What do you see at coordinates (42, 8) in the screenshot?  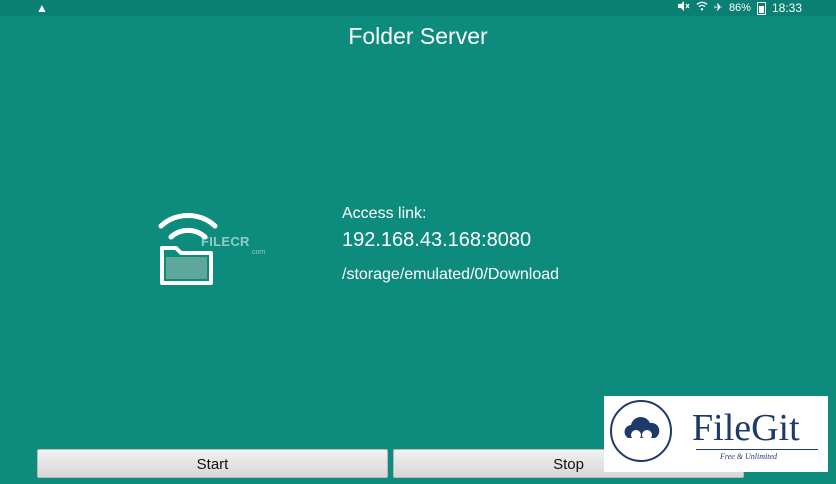 I see `warning-icon: ▲` at bounding box center [42, 8].